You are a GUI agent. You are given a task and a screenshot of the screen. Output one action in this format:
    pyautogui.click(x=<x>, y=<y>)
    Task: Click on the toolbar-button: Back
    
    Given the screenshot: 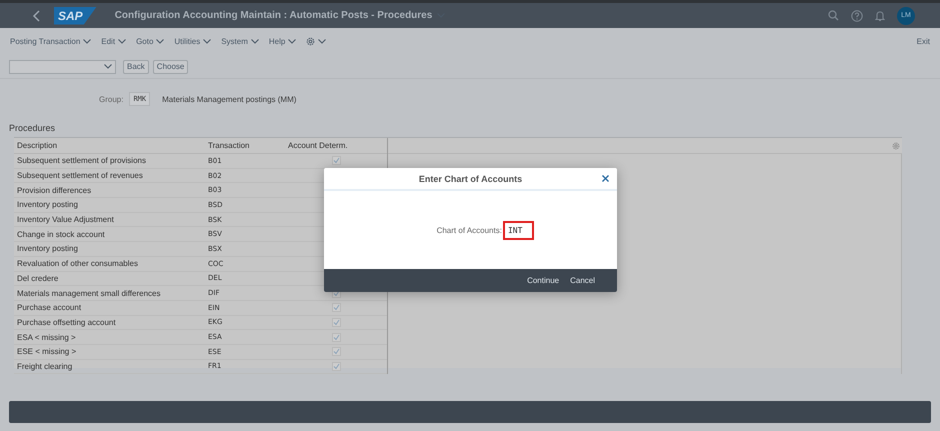 What is the action you would take?
    pyautogui.click(x=136, y=67)
    